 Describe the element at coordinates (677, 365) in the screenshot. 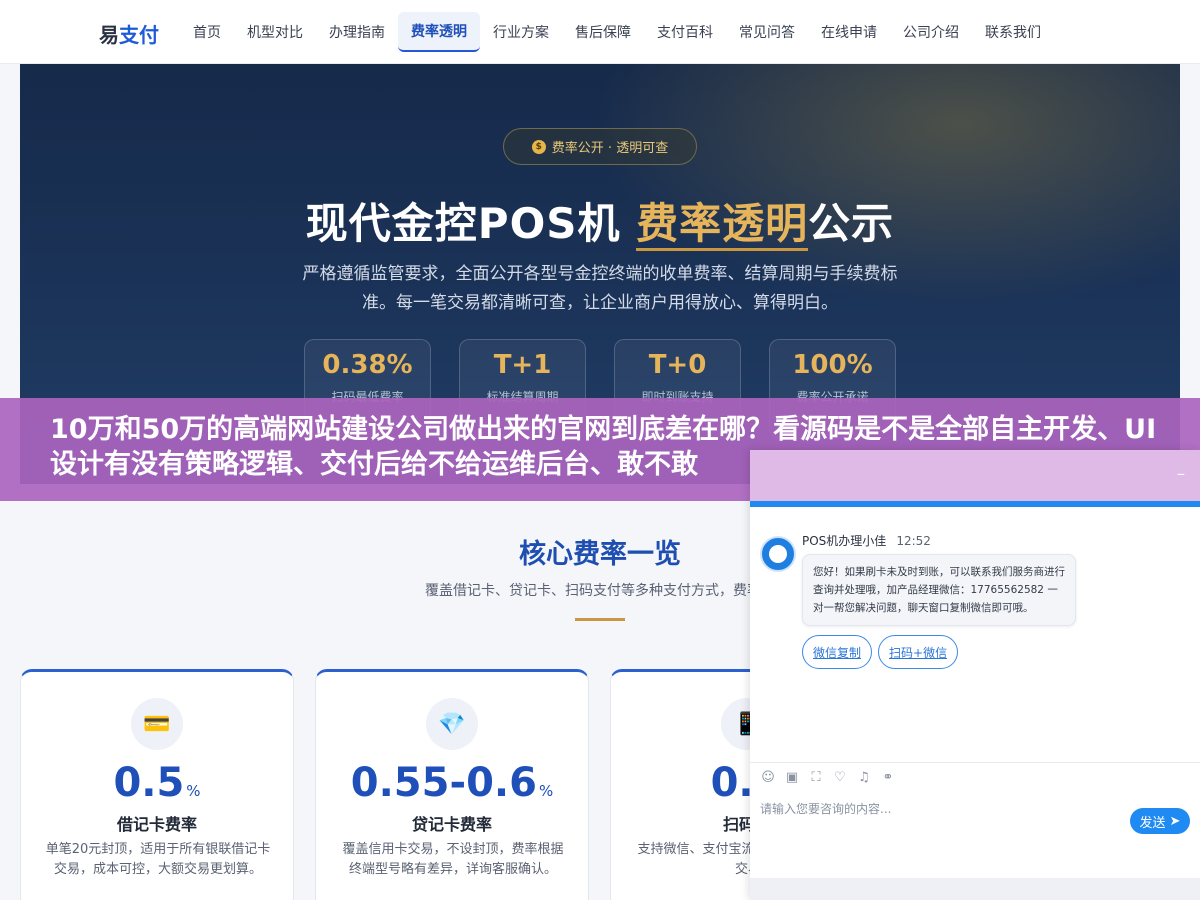

I see `stat-value: T+0` at that location.